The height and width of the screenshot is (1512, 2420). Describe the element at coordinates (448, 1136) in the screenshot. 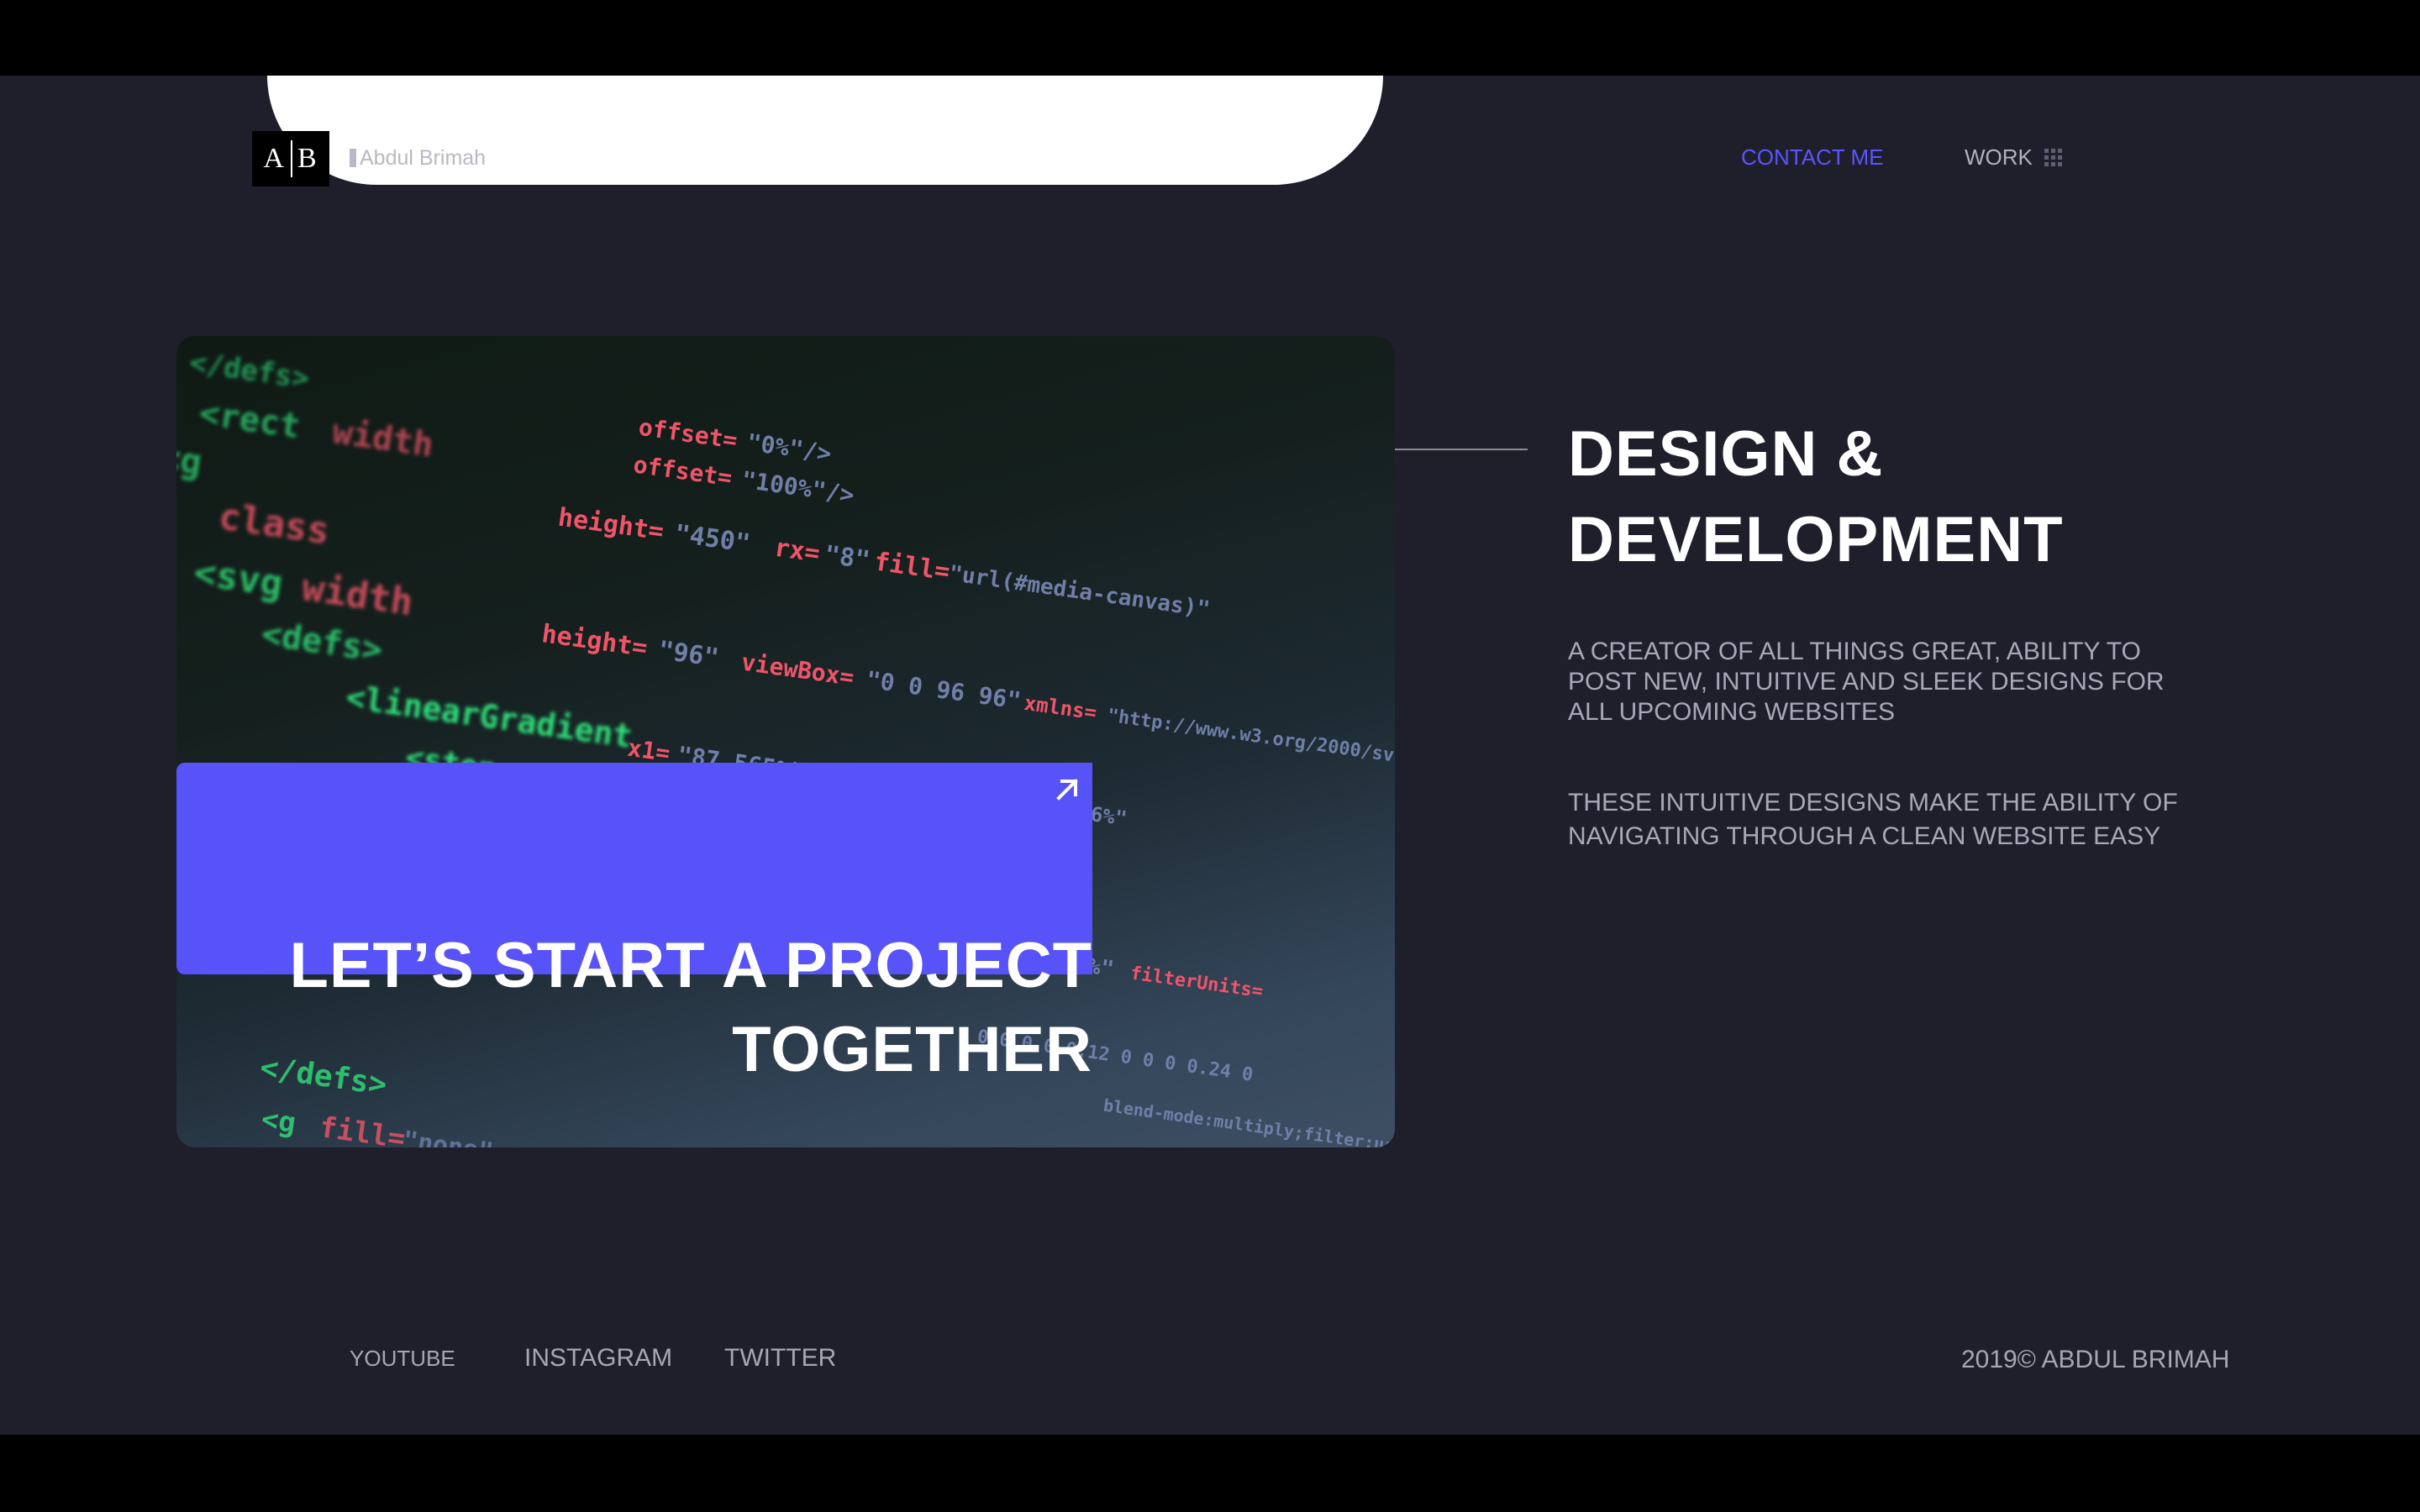

I see `svg-text: "none"` at that location.